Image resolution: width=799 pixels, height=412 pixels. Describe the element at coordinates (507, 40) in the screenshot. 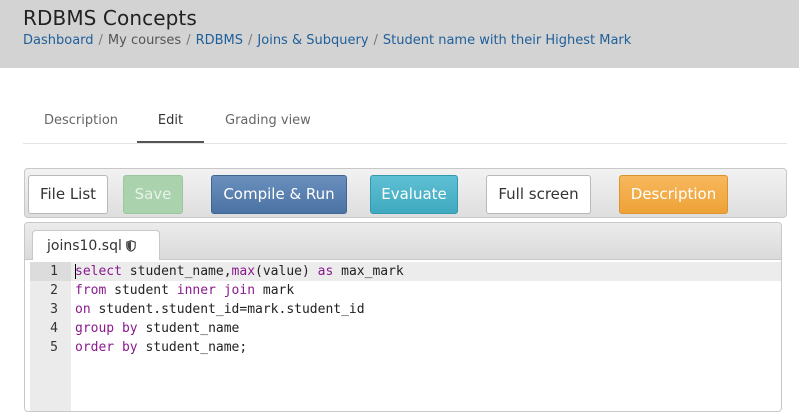

I see `breadcrumb-current-activity: Student name with their Highest Mark` at that location.